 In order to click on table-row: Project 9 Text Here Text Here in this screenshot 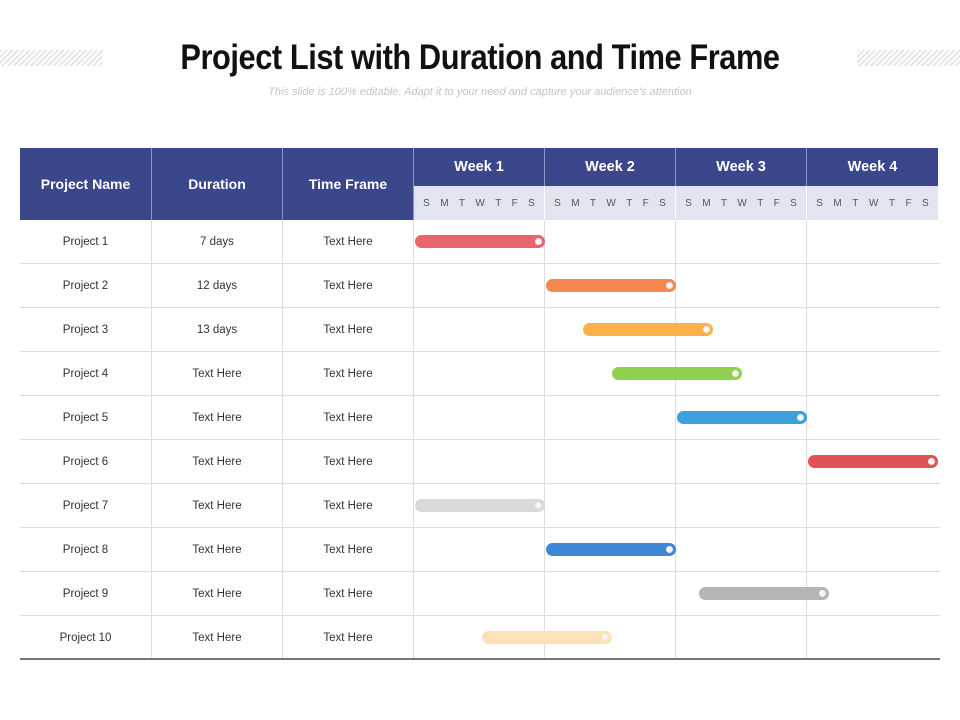, I will do `click(480, 594)`.